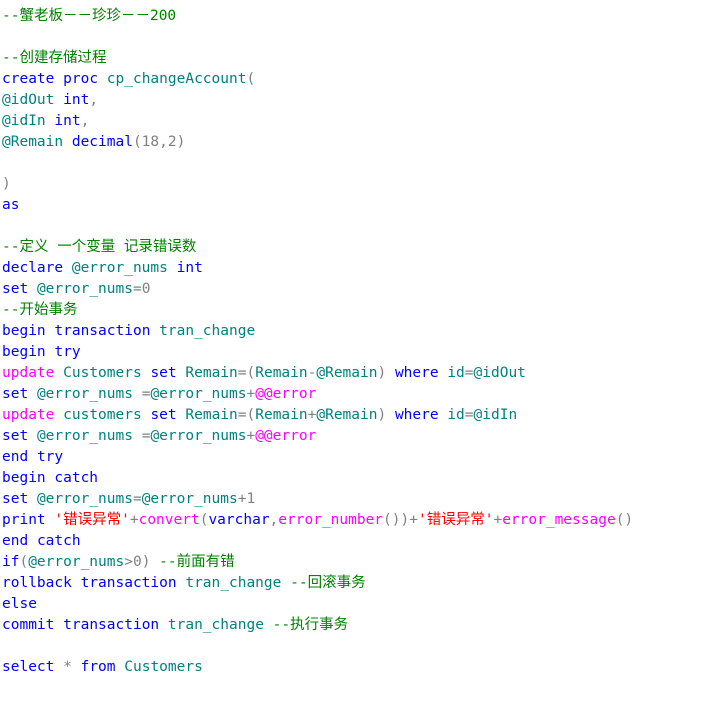 The width and height of the screenshot is (715, 715). I want to click on code-token-kw: varchar, so click(239, 520).